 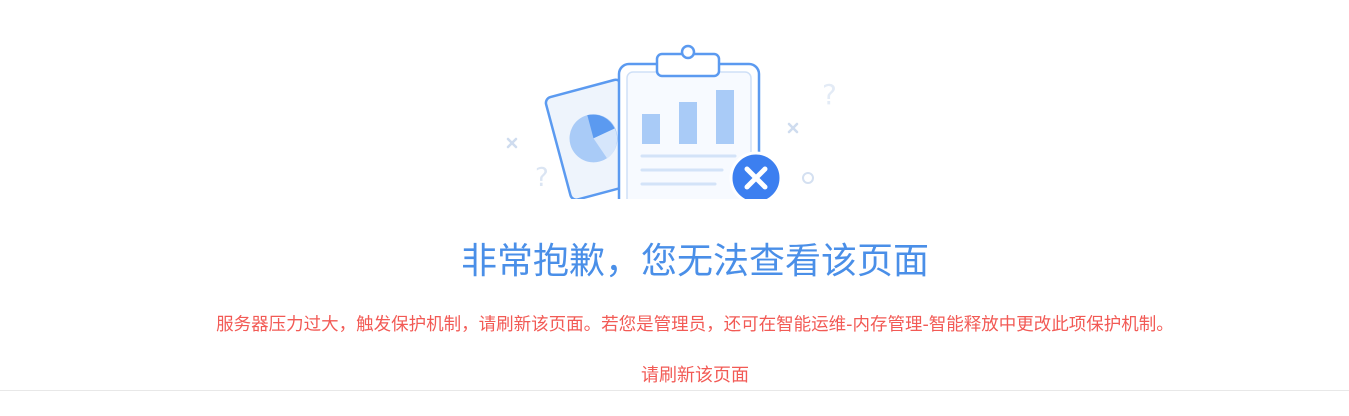 I want to click on divider, so click(x=674, y=390).